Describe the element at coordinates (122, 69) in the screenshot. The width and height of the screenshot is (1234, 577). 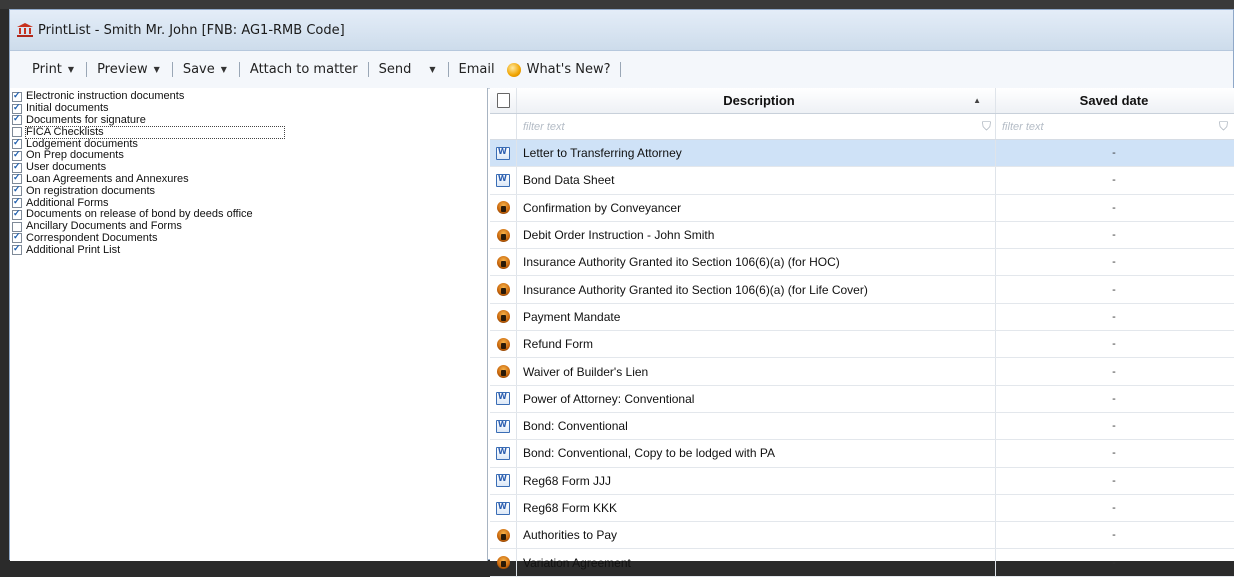
I see `preview-label: Preview` at that location.